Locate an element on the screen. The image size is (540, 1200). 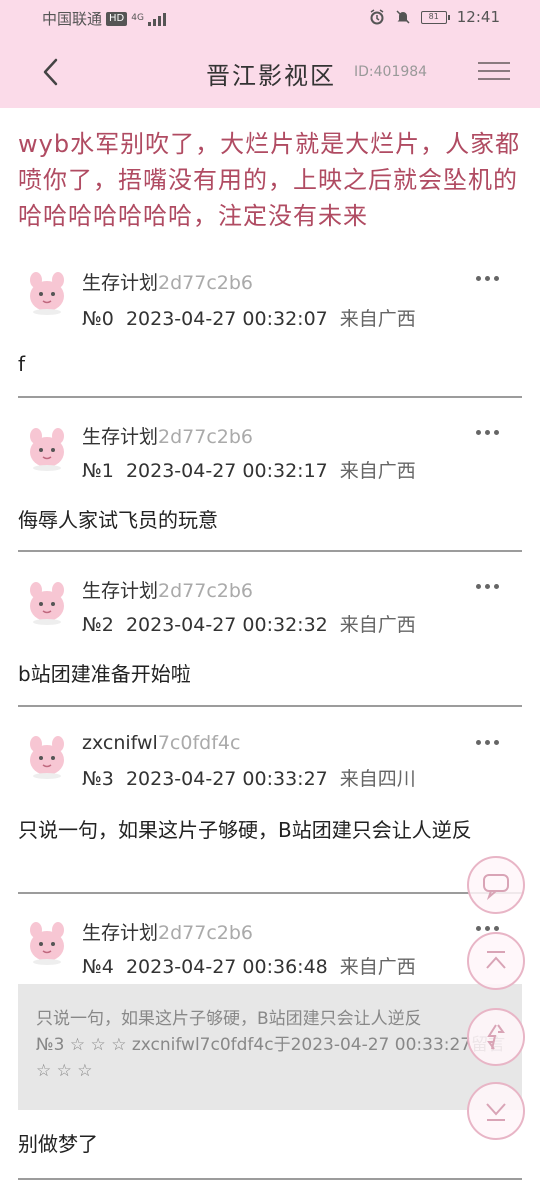
arrow-up-icon is located at coordinates (496, 960).